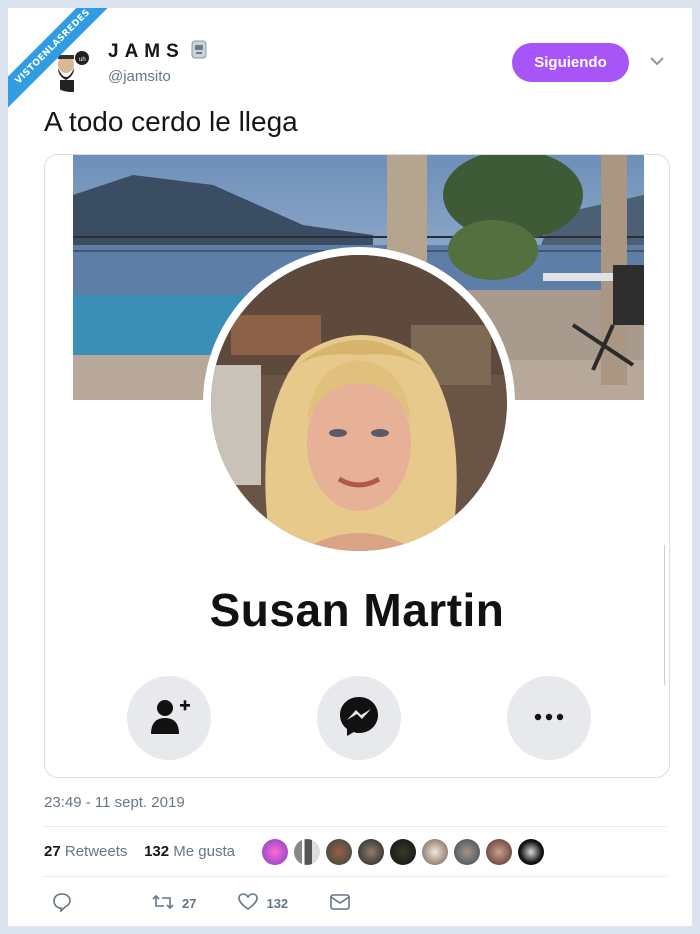 The width and height of the screenshot is (700, 934). Describe the element at coordinates (189, 903) in the screenshot. I see `retweet-count: 27` at that location.